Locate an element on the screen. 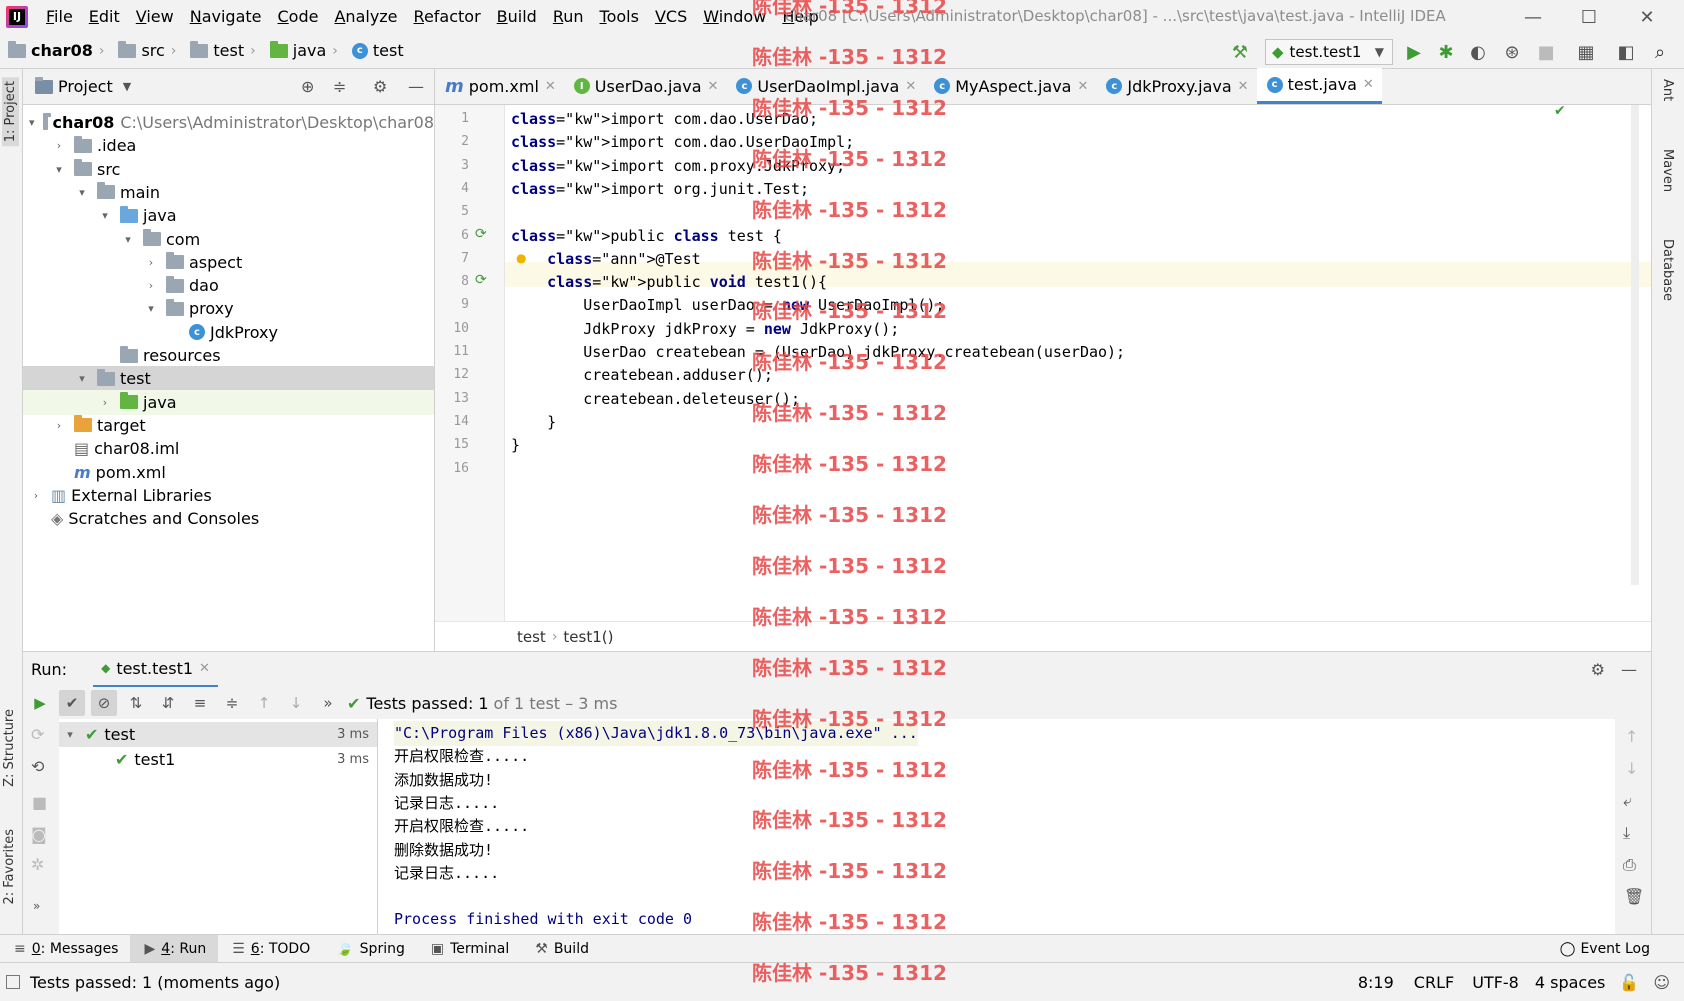  lock-icon: 🔓 is located at coordinates (1629, 982).